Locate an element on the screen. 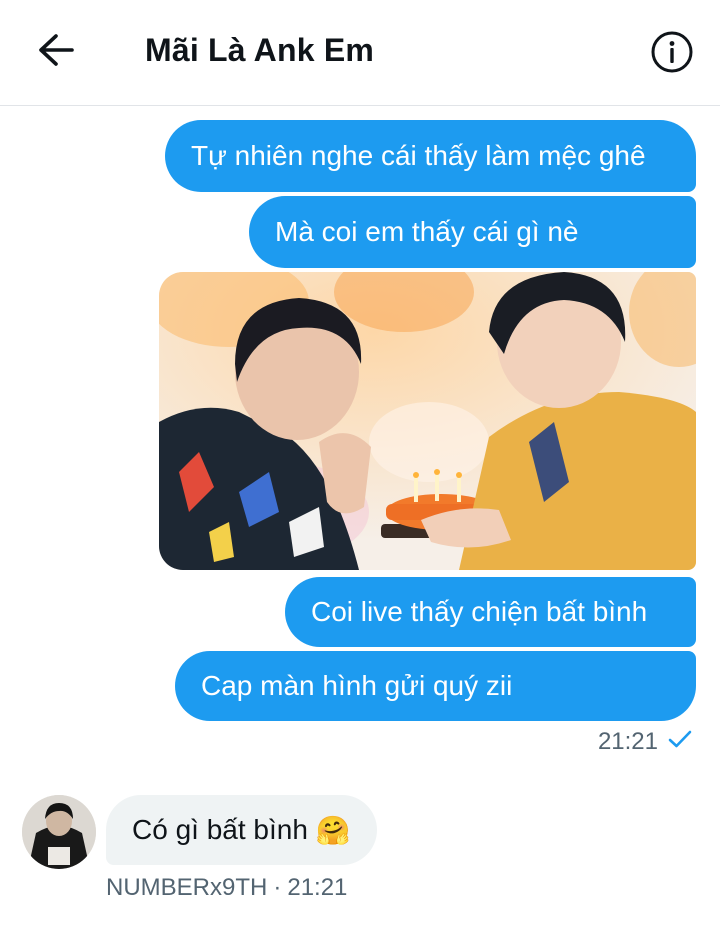  sent-message: Coi live thấy chiện bất bình is located at coordinates (490, 612).